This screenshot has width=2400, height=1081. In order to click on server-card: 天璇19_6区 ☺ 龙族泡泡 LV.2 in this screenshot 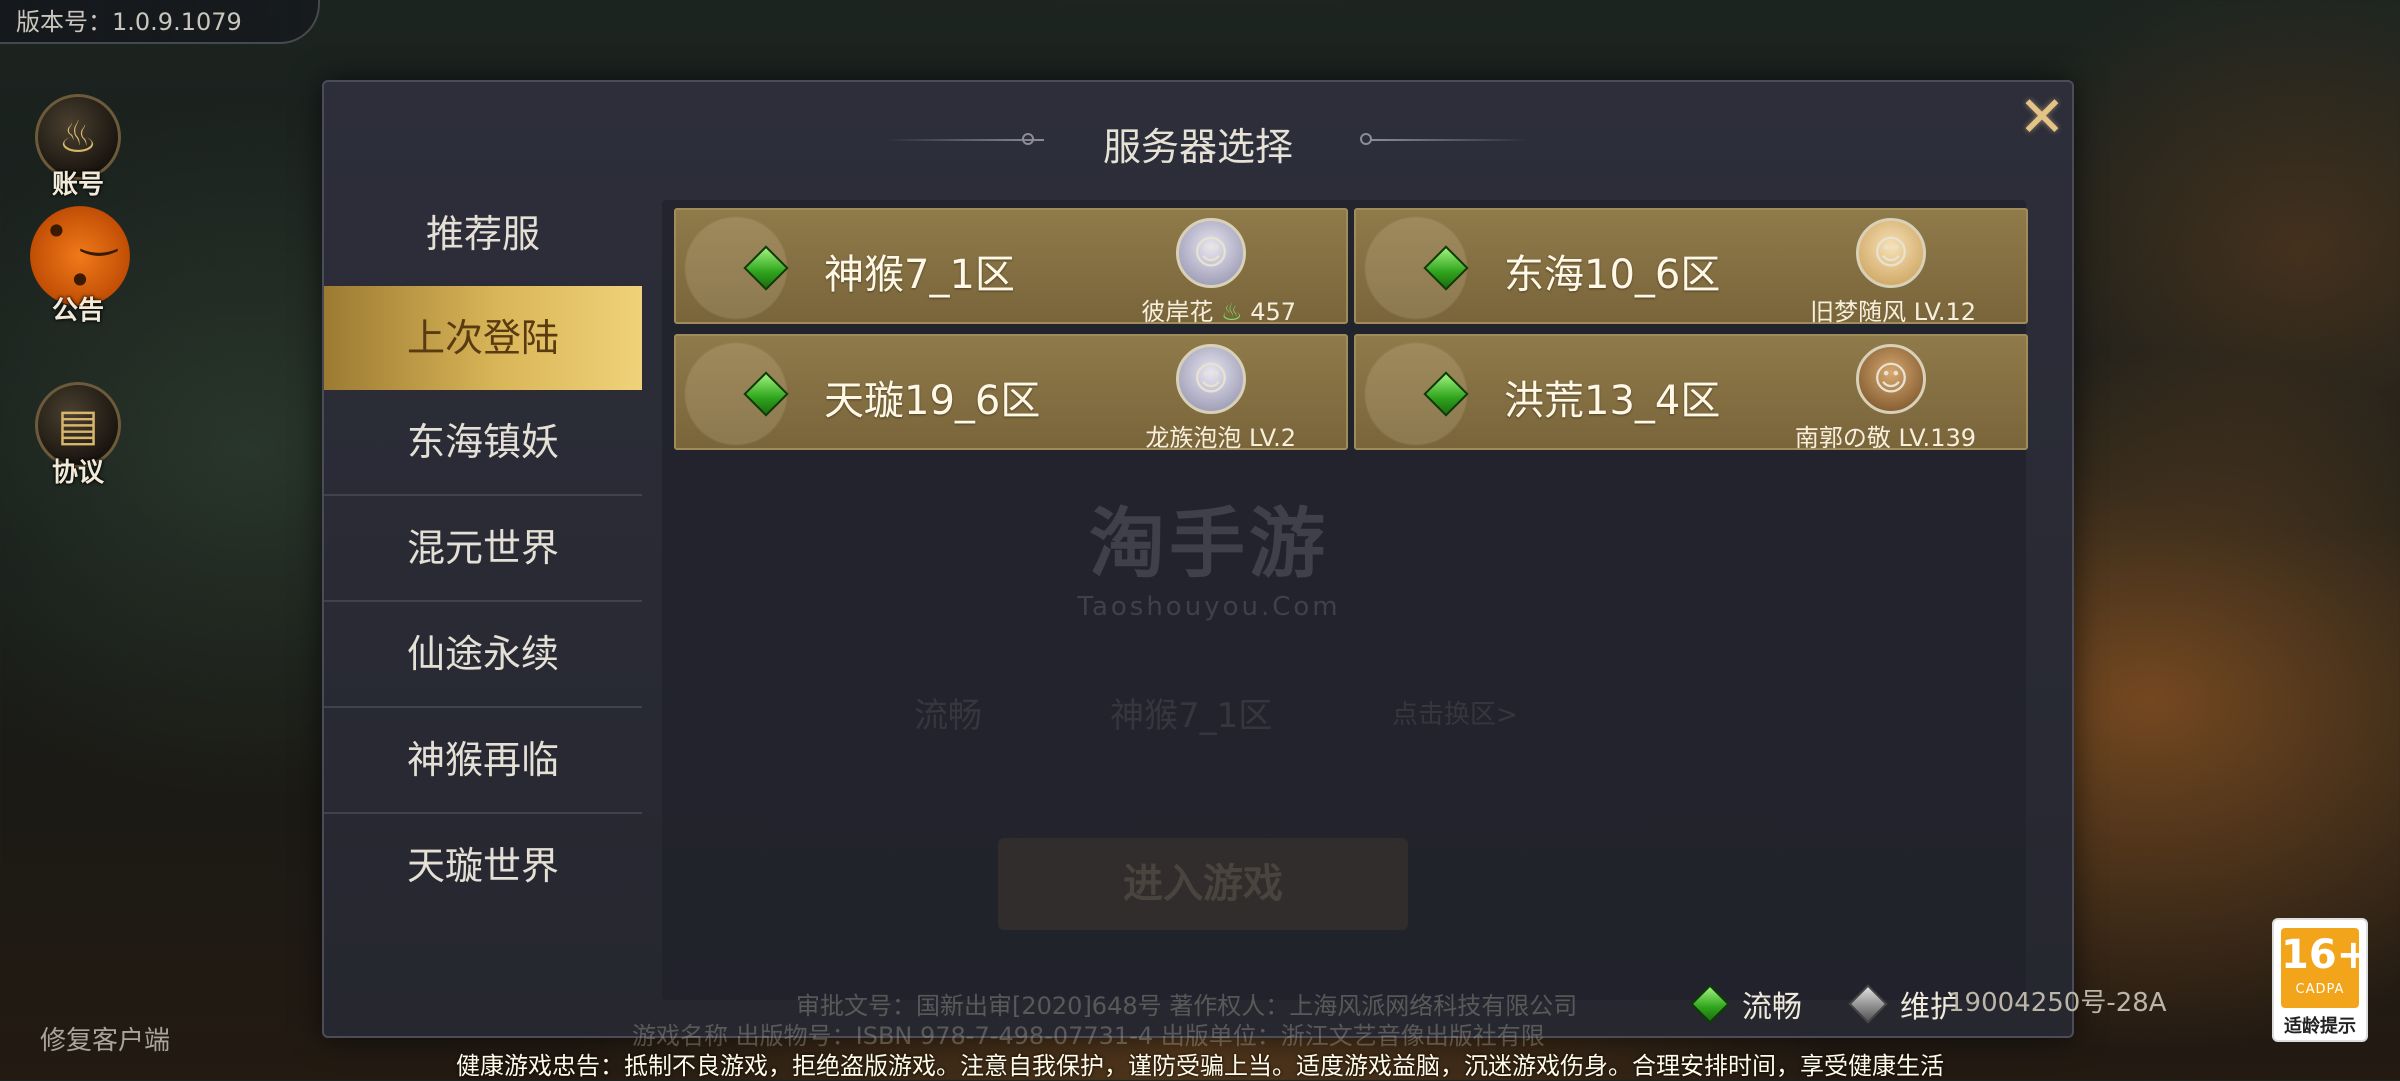, I will do `click(1011, 393)`.